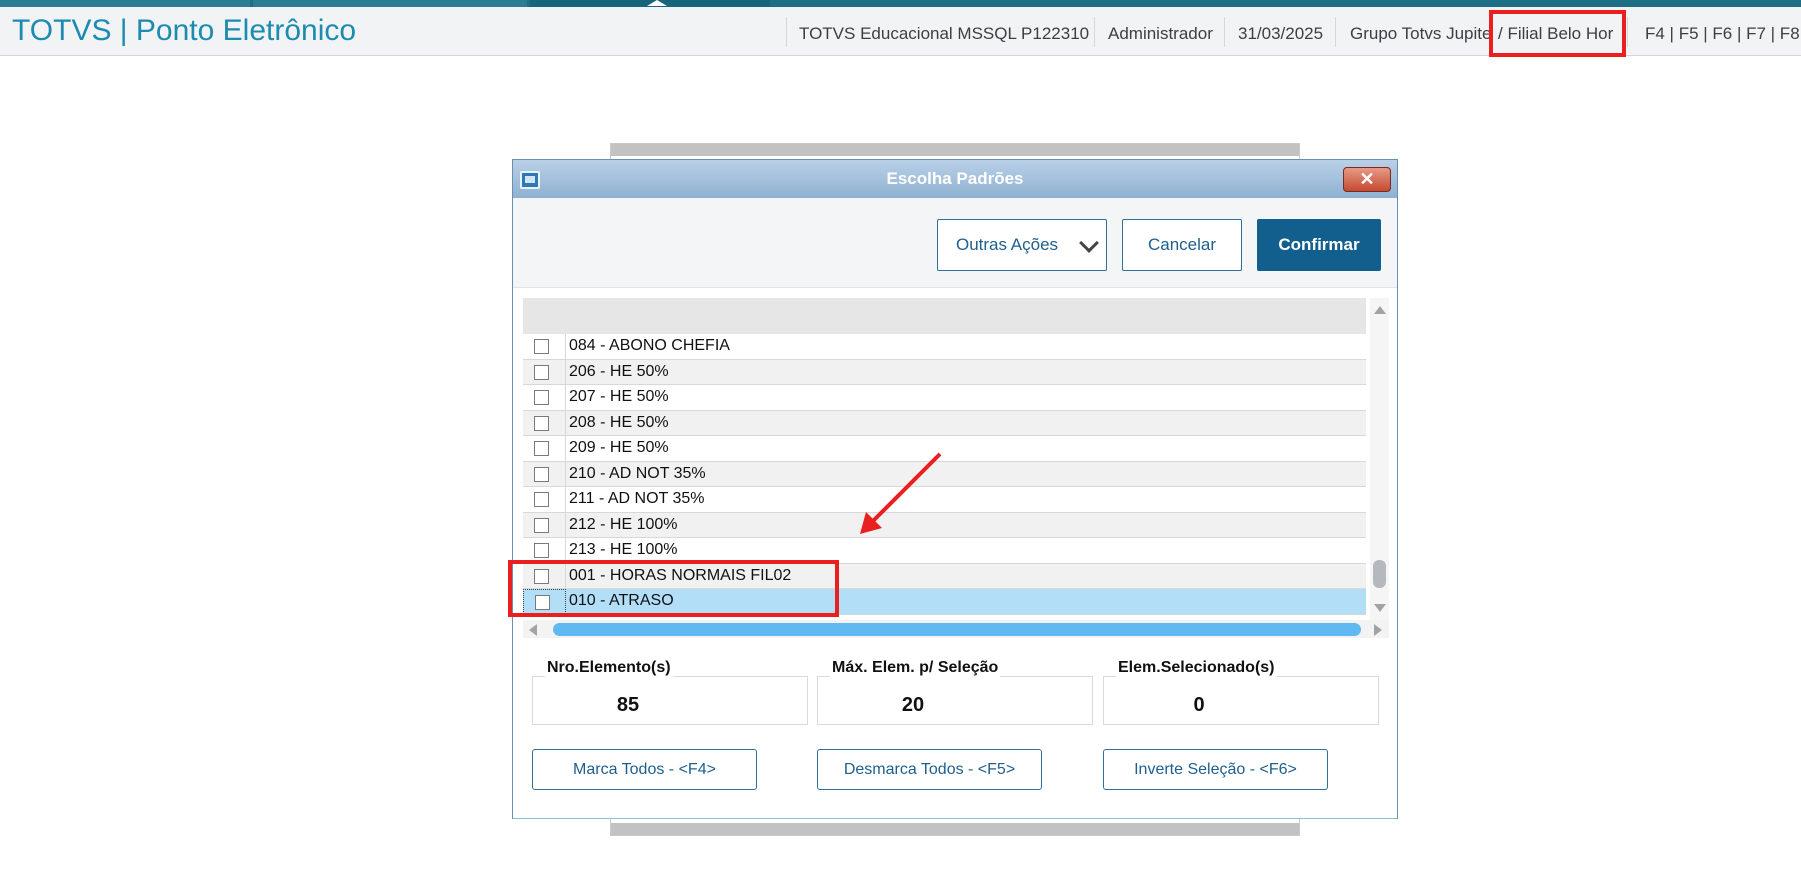 The image size is (1801, 891). What do you see at coordinates (906, 488) in the screenshot?
I see `arrow-shaft` at bounding box center [906, 488].